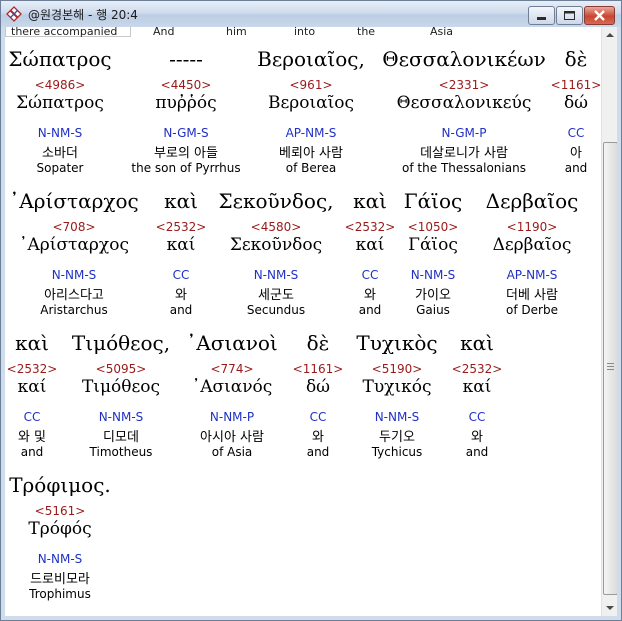 This screenshot has width=622, height=621. I want to click on english-gloss: of the Thessalonians, so click(464, 168).